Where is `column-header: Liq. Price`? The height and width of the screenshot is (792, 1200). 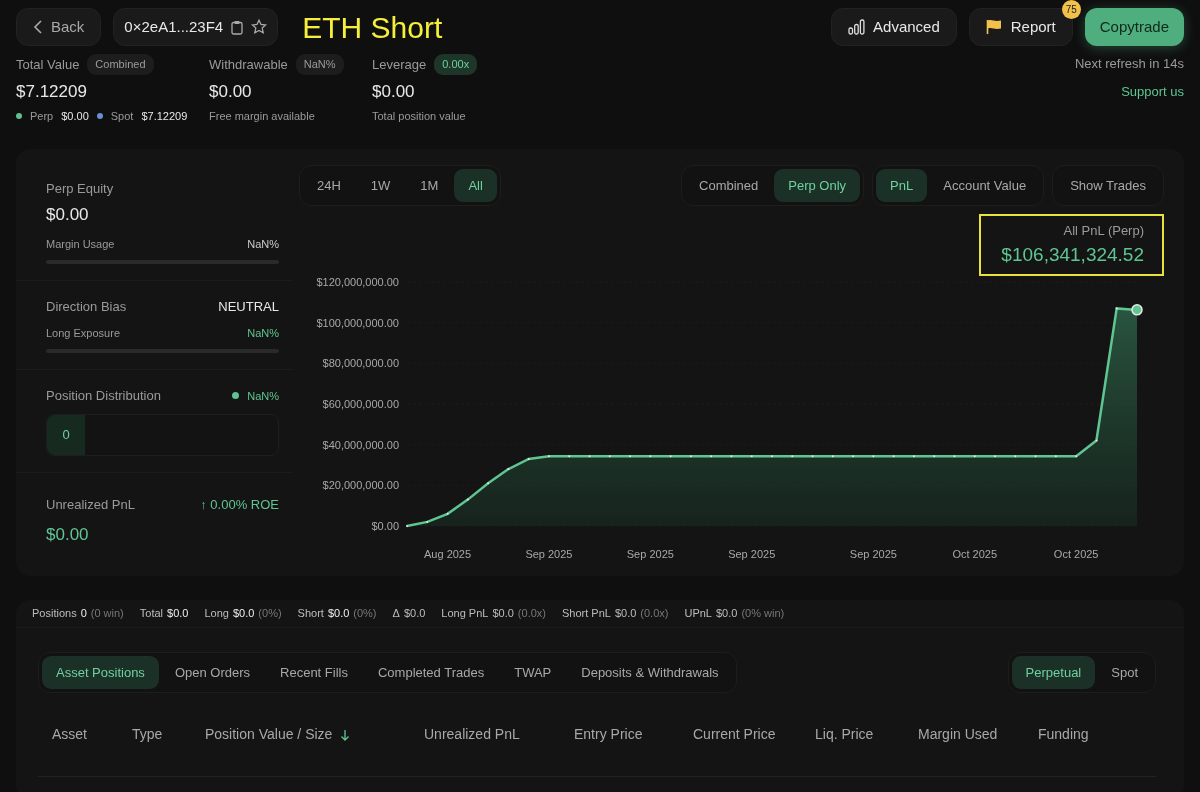 column-header: Liq. Price is located at coordinates (866, 734).